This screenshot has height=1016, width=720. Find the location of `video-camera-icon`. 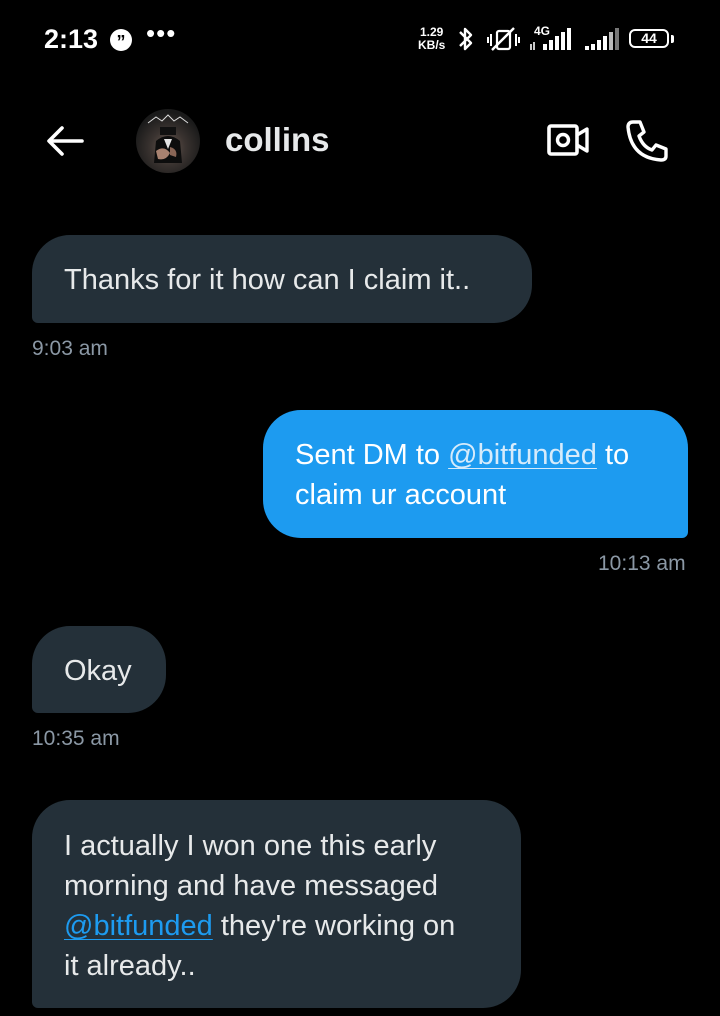

video-camera-icon is located at coordinates (568, 140).